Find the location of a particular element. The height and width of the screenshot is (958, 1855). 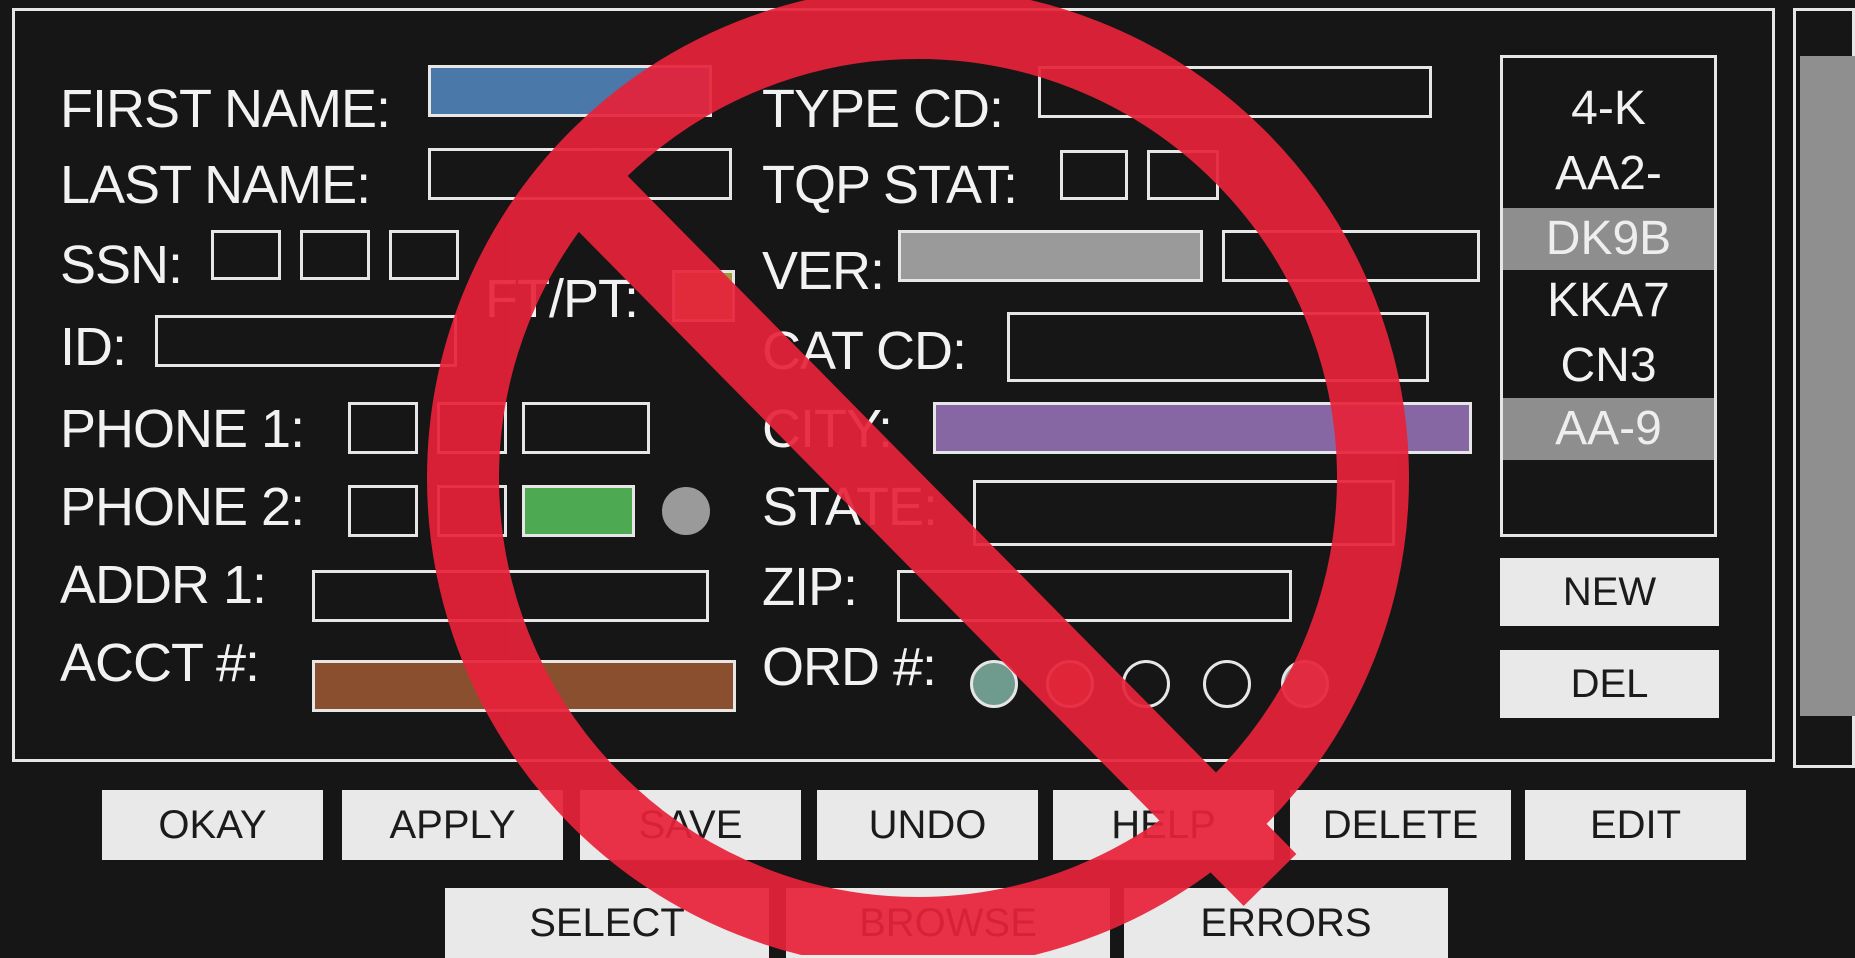

okay-button: OKAY is located at coordinates (212, 825).